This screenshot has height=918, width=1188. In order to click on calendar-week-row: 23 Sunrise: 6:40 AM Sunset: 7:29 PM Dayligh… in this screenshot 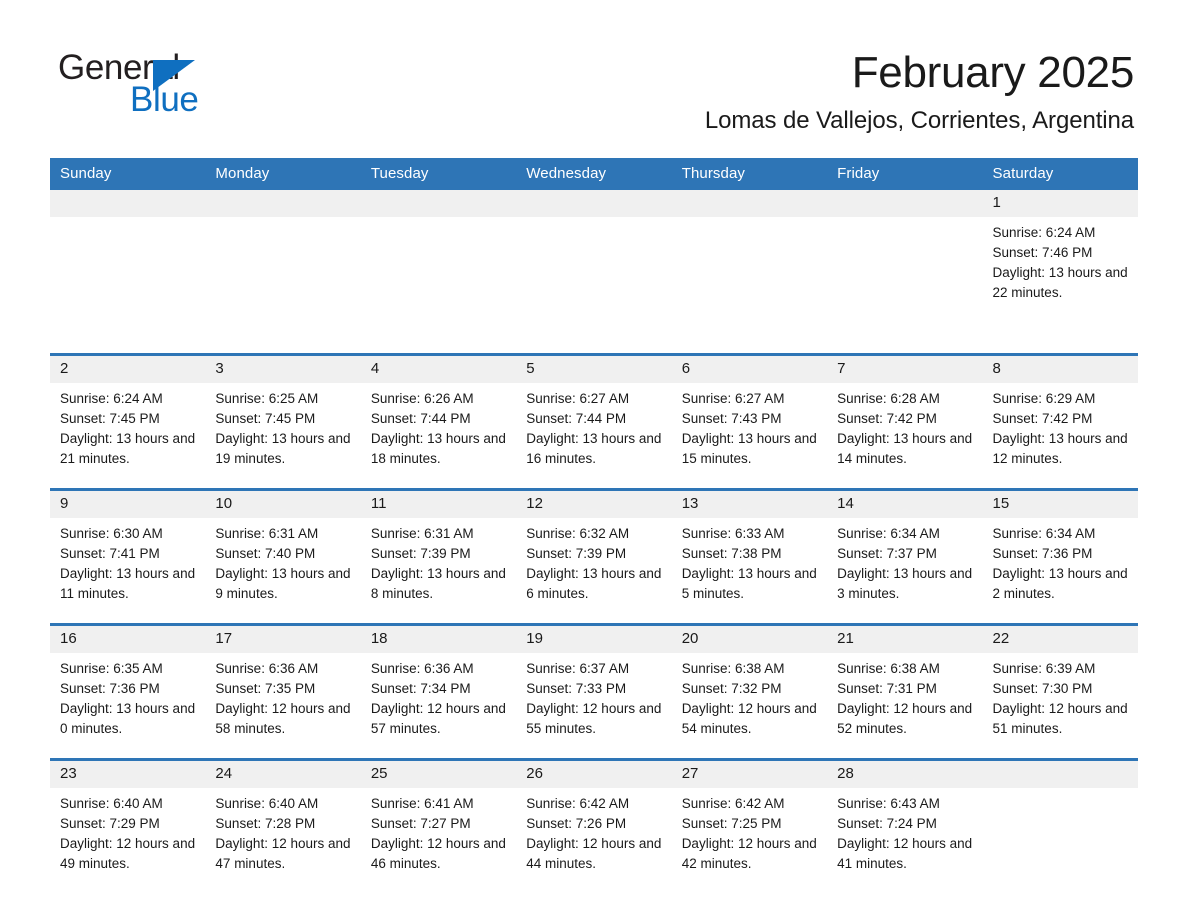, I will do `click(594, 825)`.